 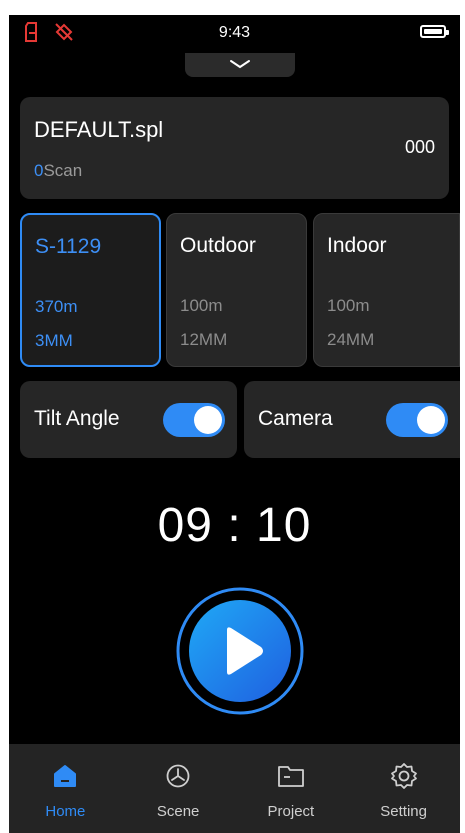 I want to click on tilt-angle-toggle, so click(x=194, y=420).